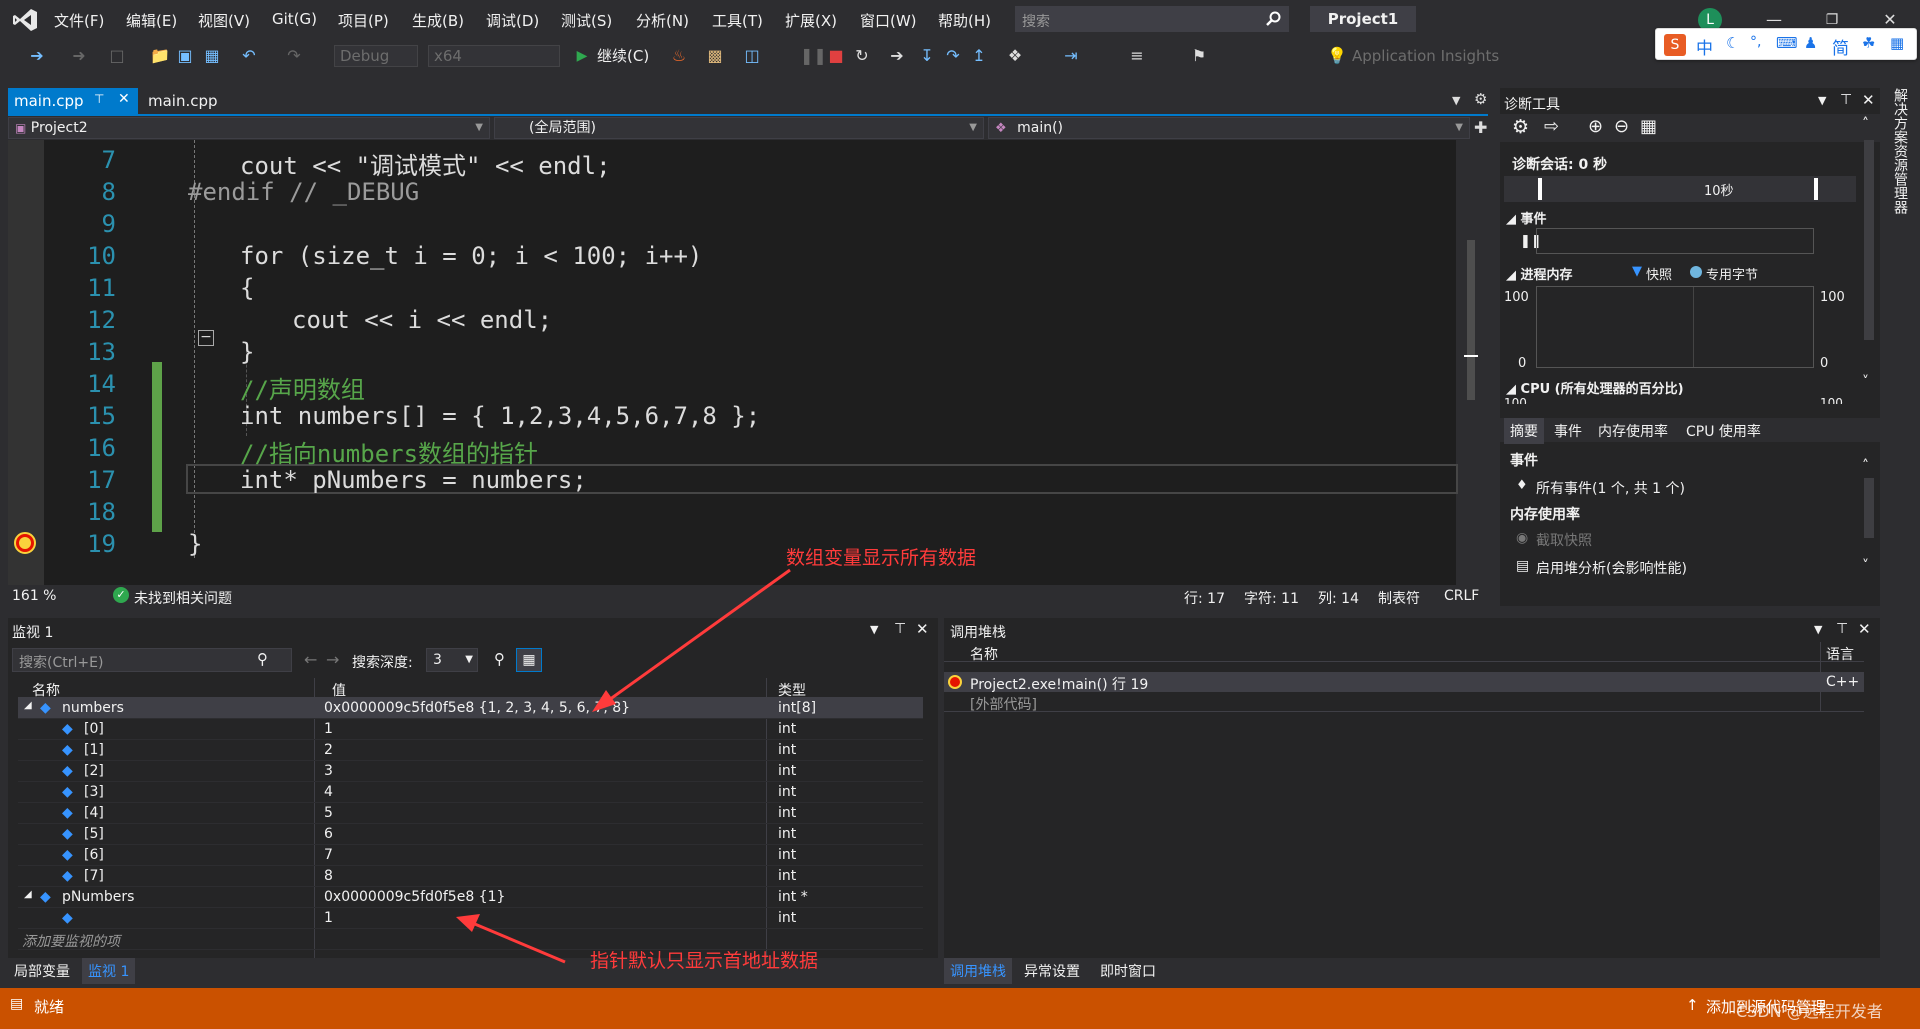  Describe the element at coordinates (187, 101) in the screenshot. I see `tab-main-cpp: main.cpp` at that location.